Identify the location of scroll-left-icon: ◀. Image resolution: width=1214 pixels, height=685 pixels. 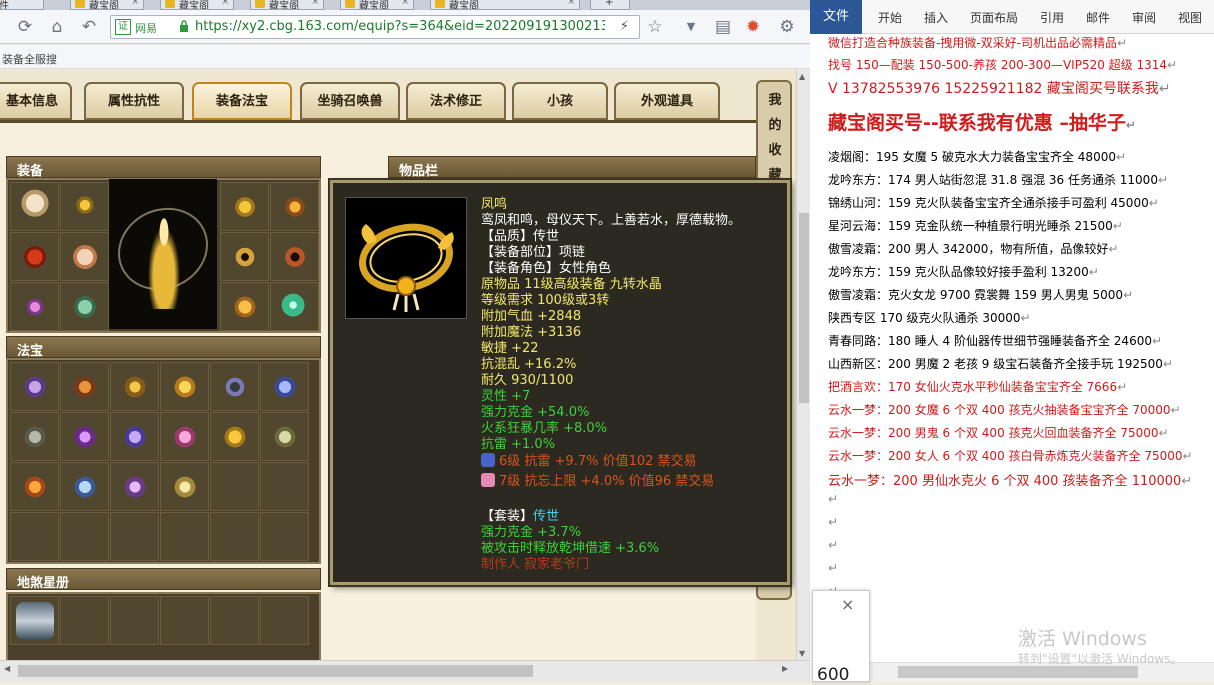
(7, 668).